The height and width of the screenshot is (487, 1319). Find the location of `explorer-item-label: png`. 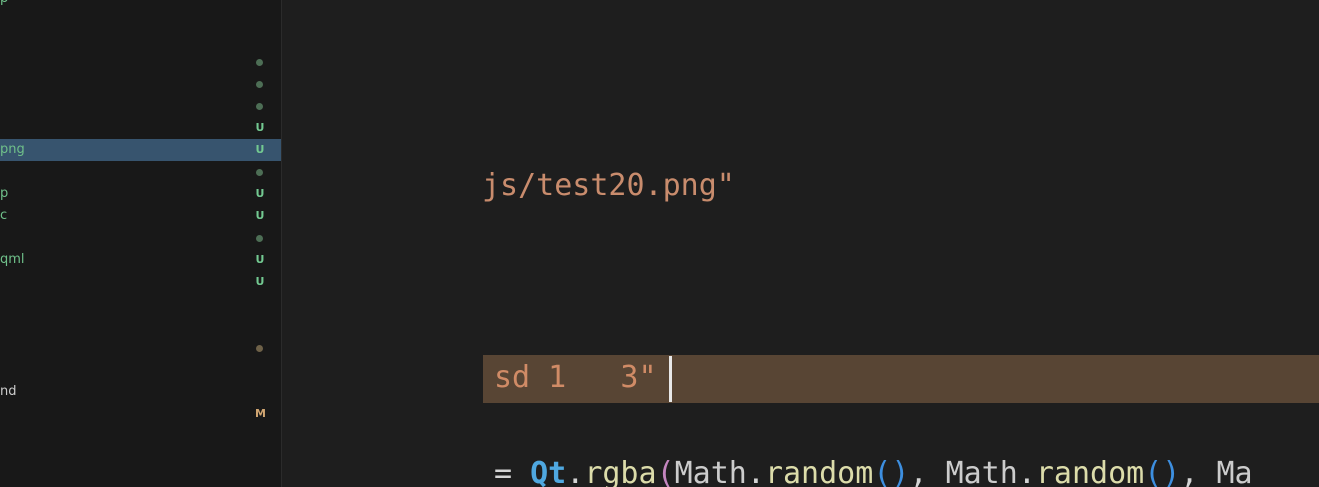

explorer-item-label: png is located at coordinates (12, 149).